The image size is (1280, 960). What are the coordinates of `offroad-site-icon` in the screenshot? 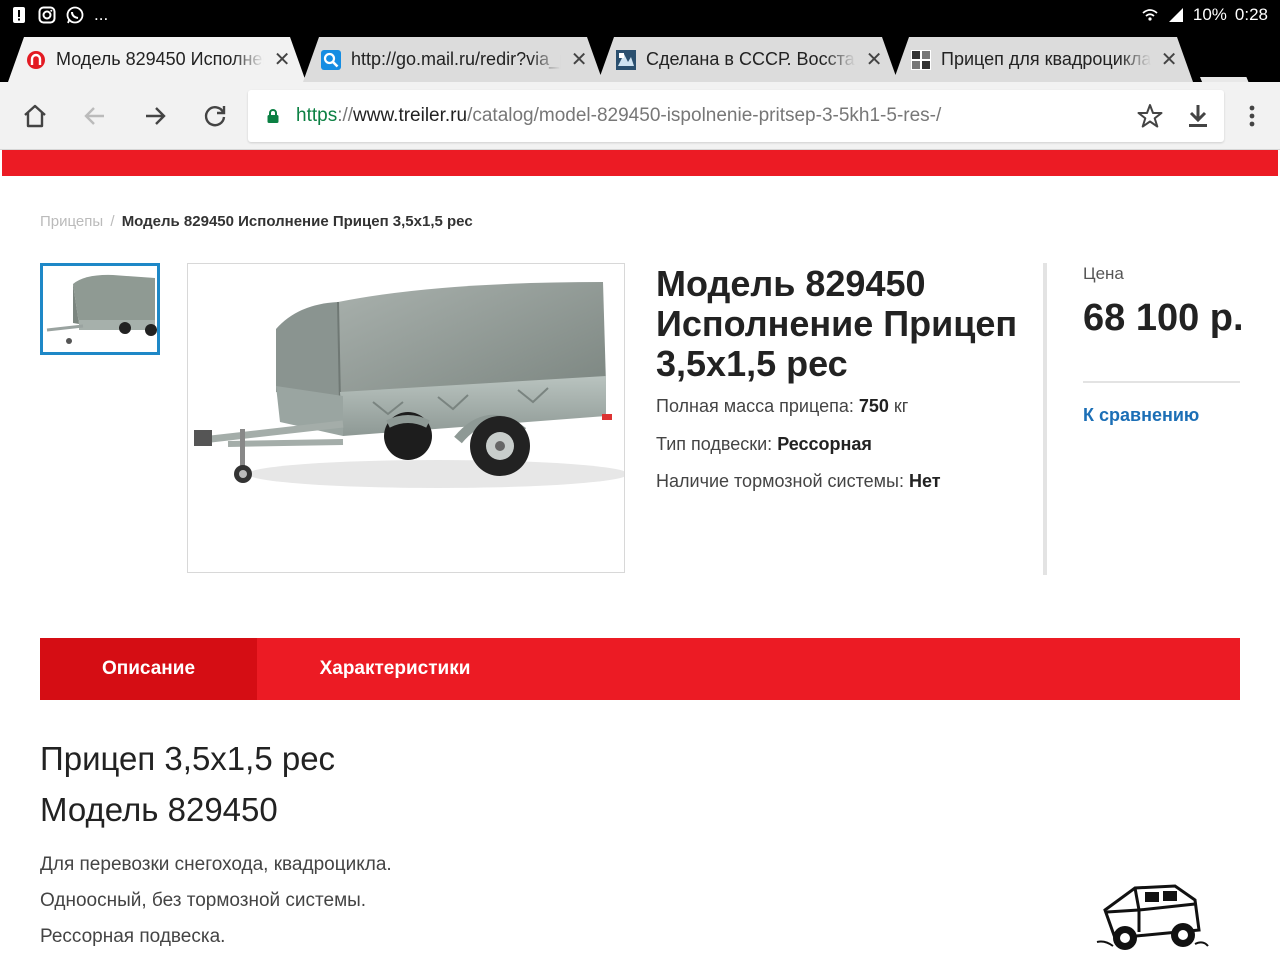 It's located at (921, 59).